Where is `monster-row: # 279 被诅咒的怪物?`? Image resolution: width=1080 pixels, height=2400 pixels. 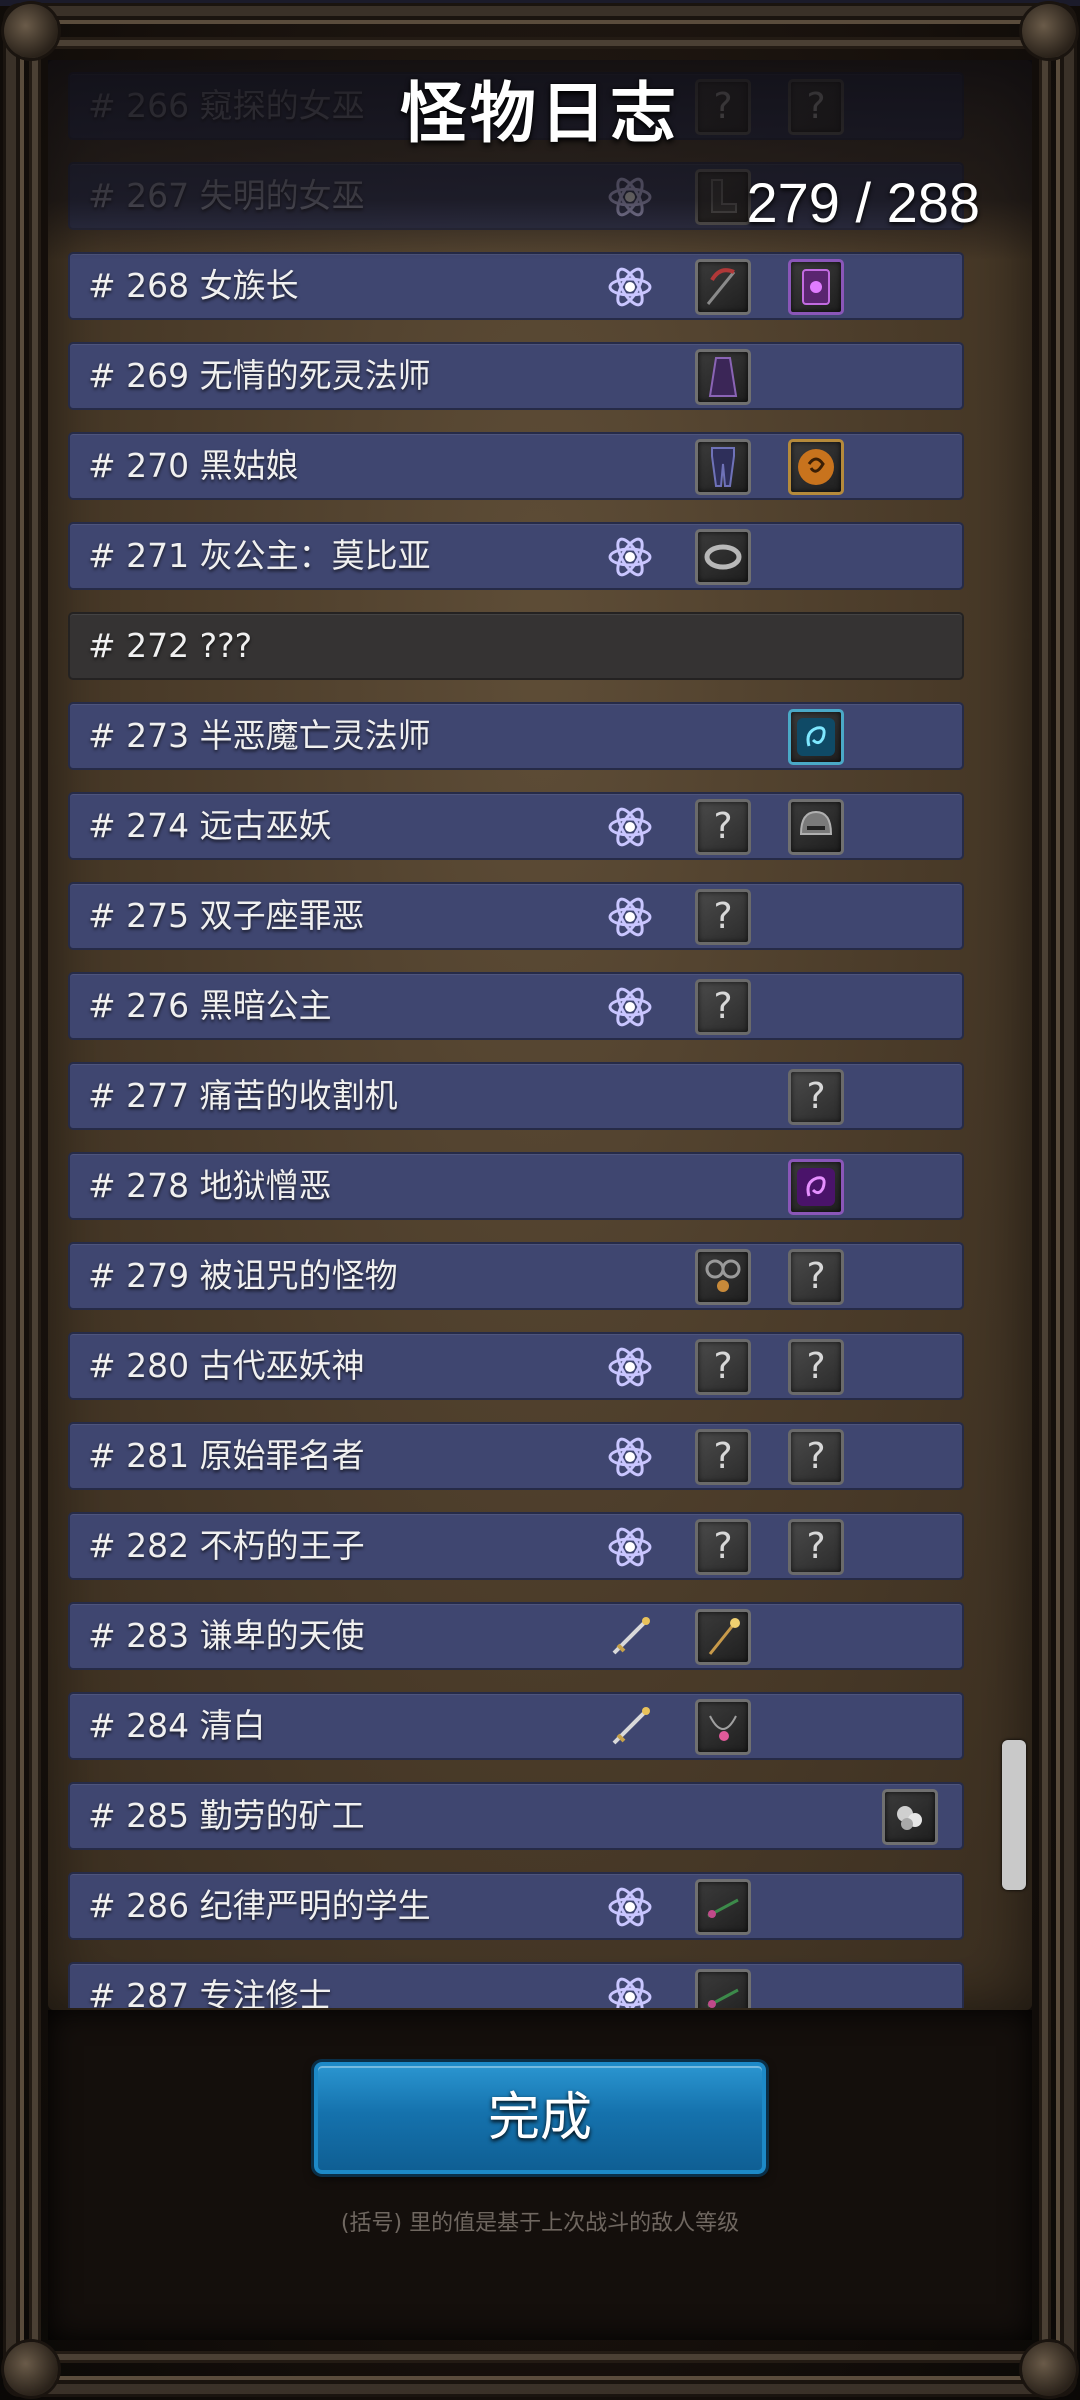
monster-row: # 279 被诅咒的怪物? is located at coordinates (516, 1276).